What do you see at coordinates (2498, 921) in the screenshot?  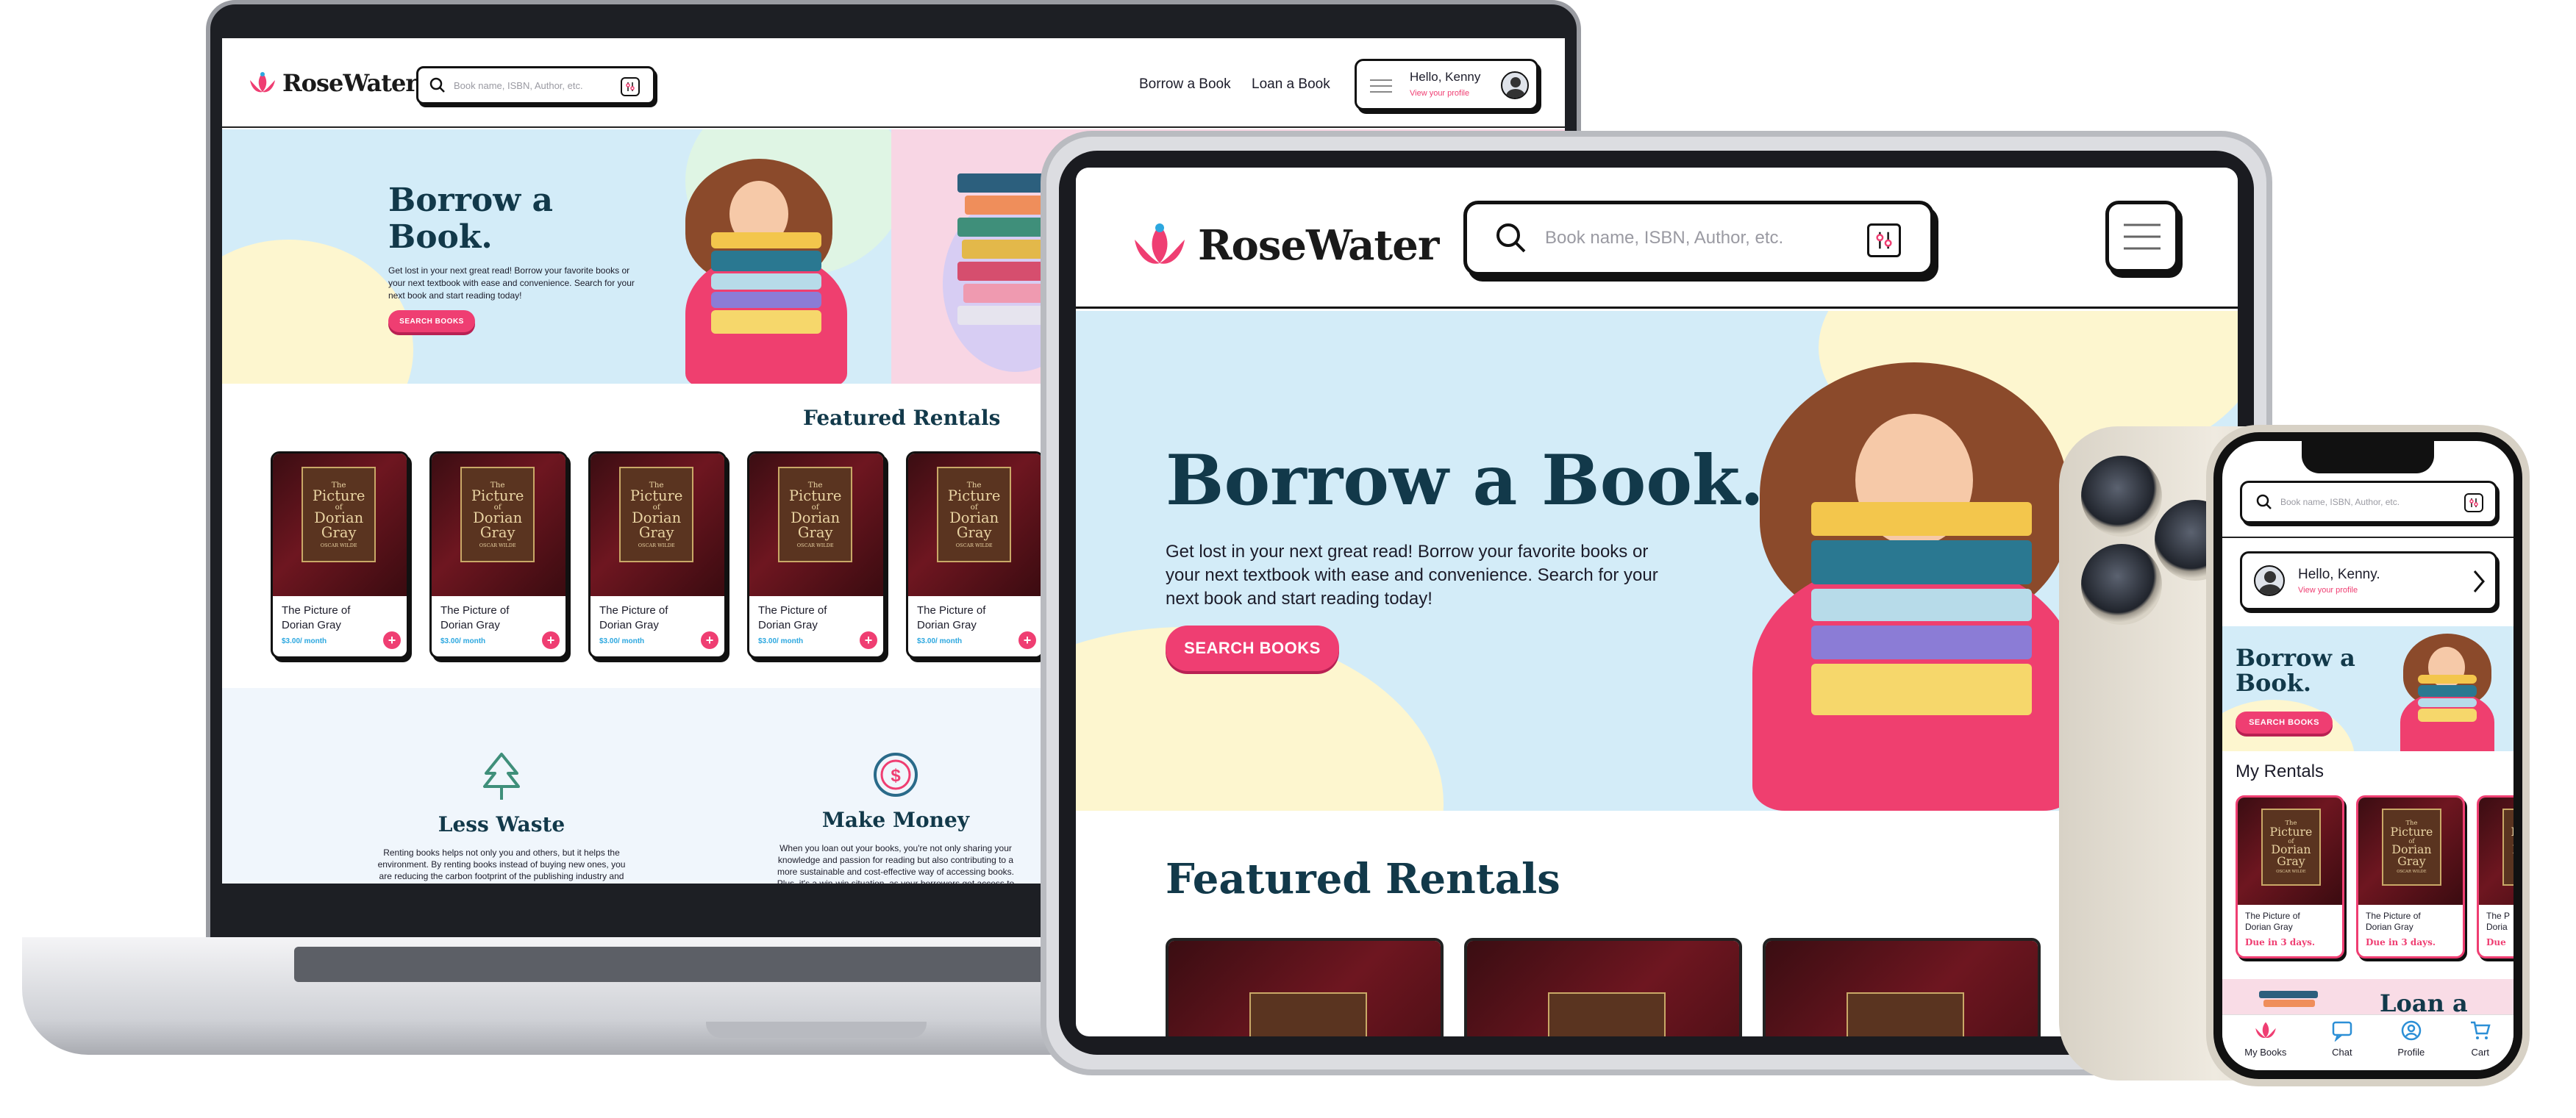 I see `card-title: The P Doria` at bounding box center [2498, 921].